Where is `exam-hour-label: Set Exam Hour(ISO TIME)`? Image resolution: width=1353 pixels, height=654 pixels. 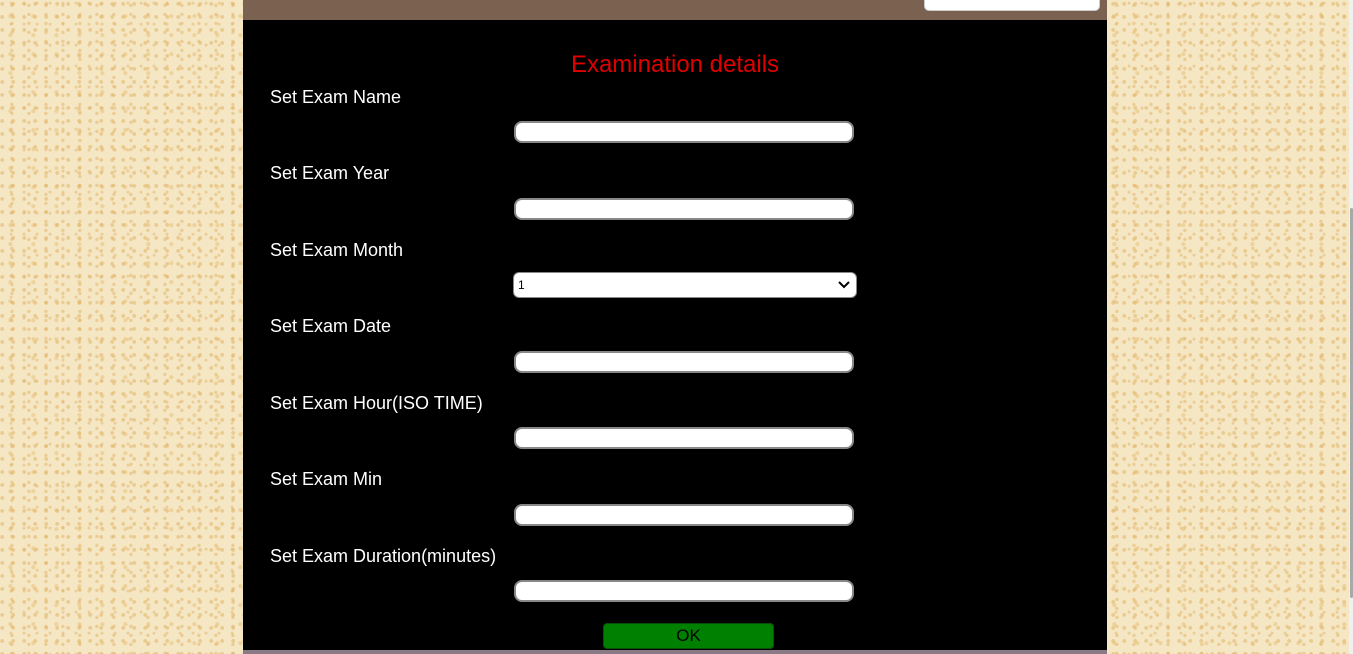 exam-hour-label: Set Exam Hour(ISO TIME) is located at coordinates (376, 403).